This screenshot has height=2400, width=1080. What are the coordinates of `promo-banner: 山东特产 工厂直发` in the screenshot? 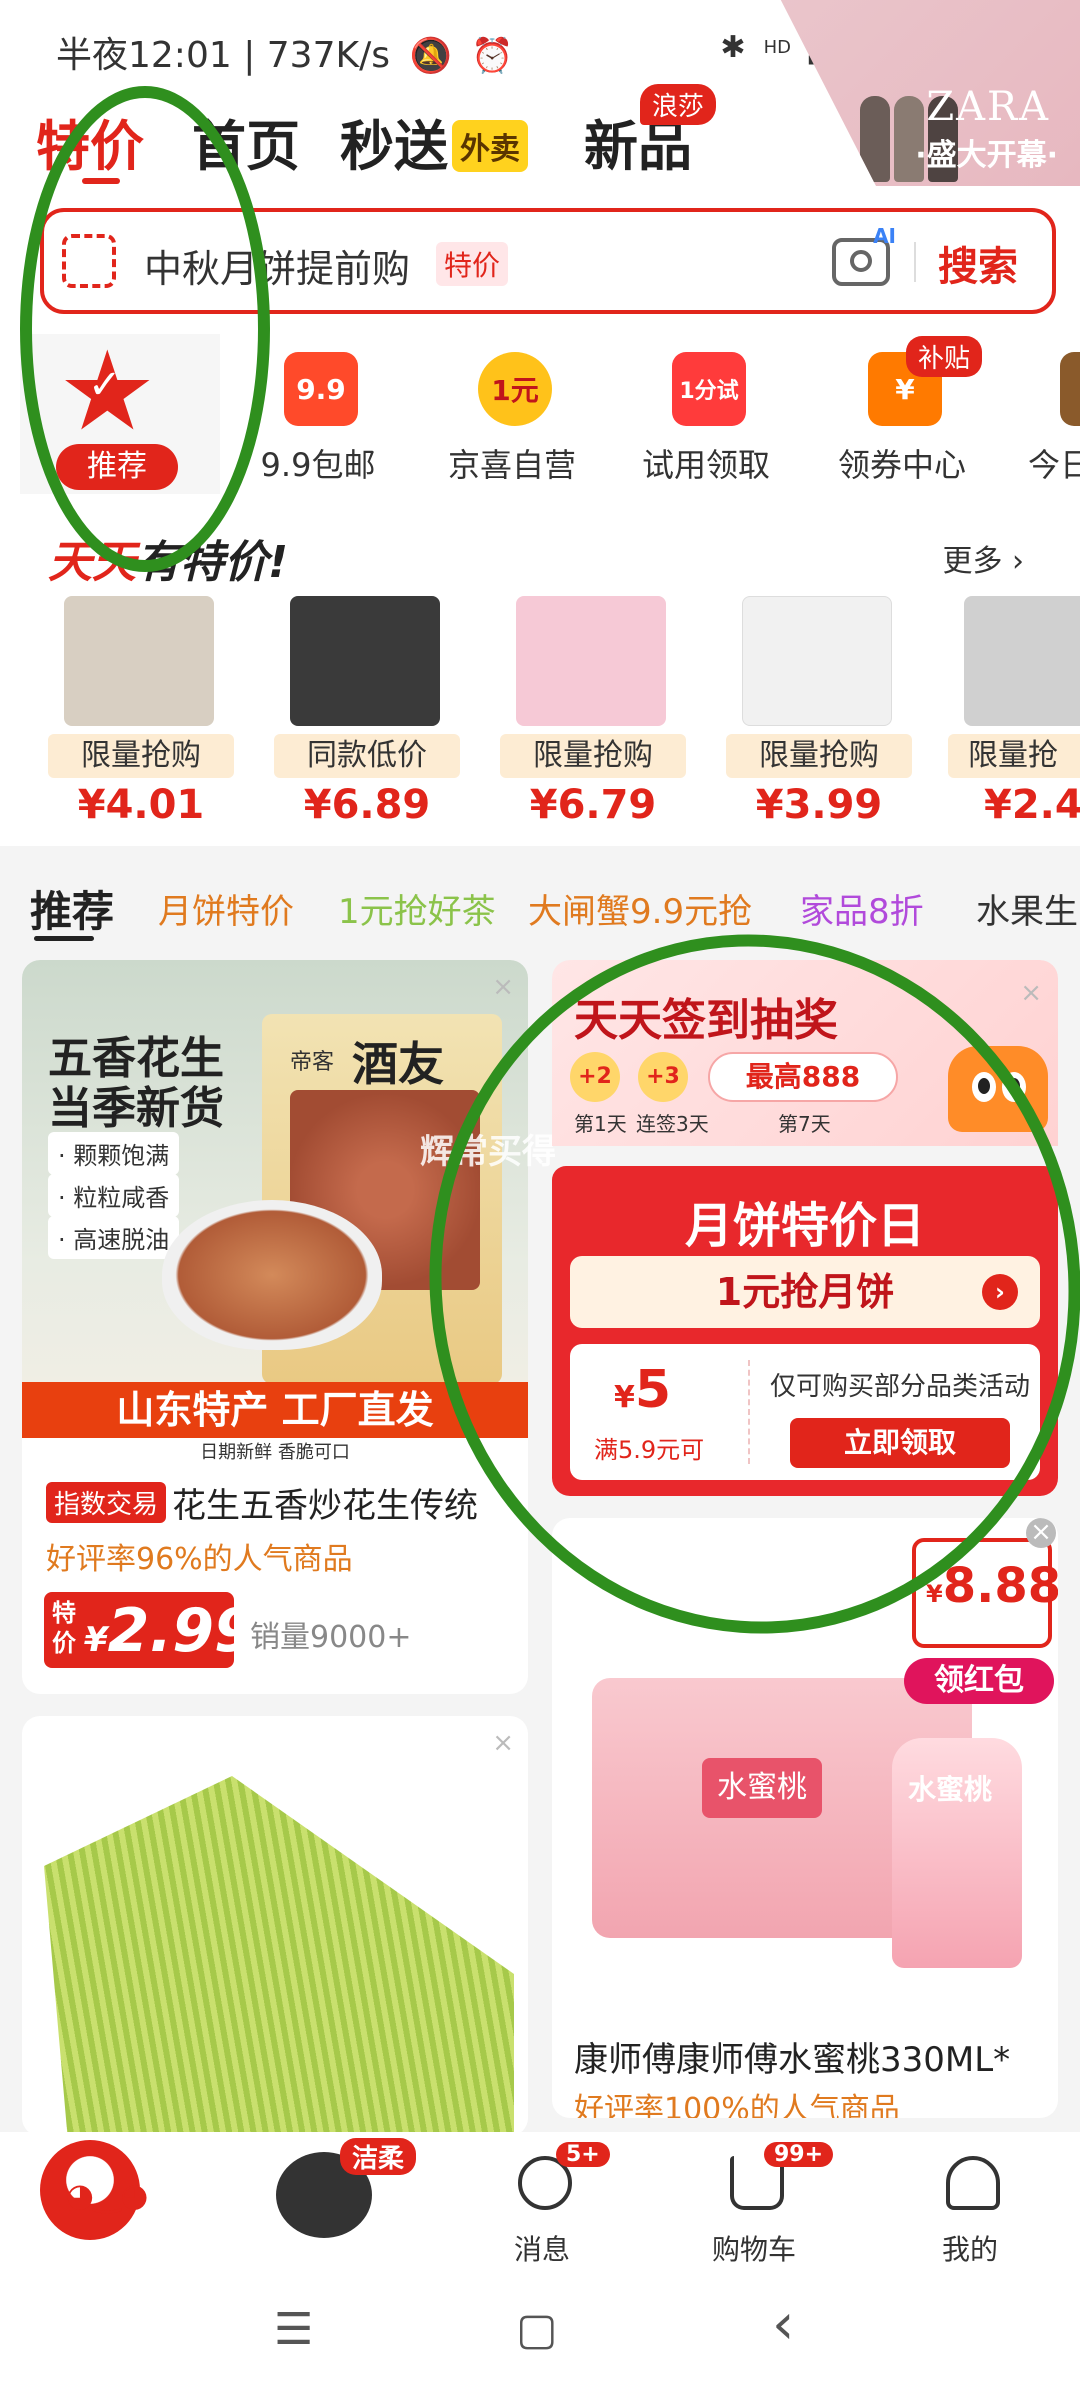 It's located at (275, 1410).